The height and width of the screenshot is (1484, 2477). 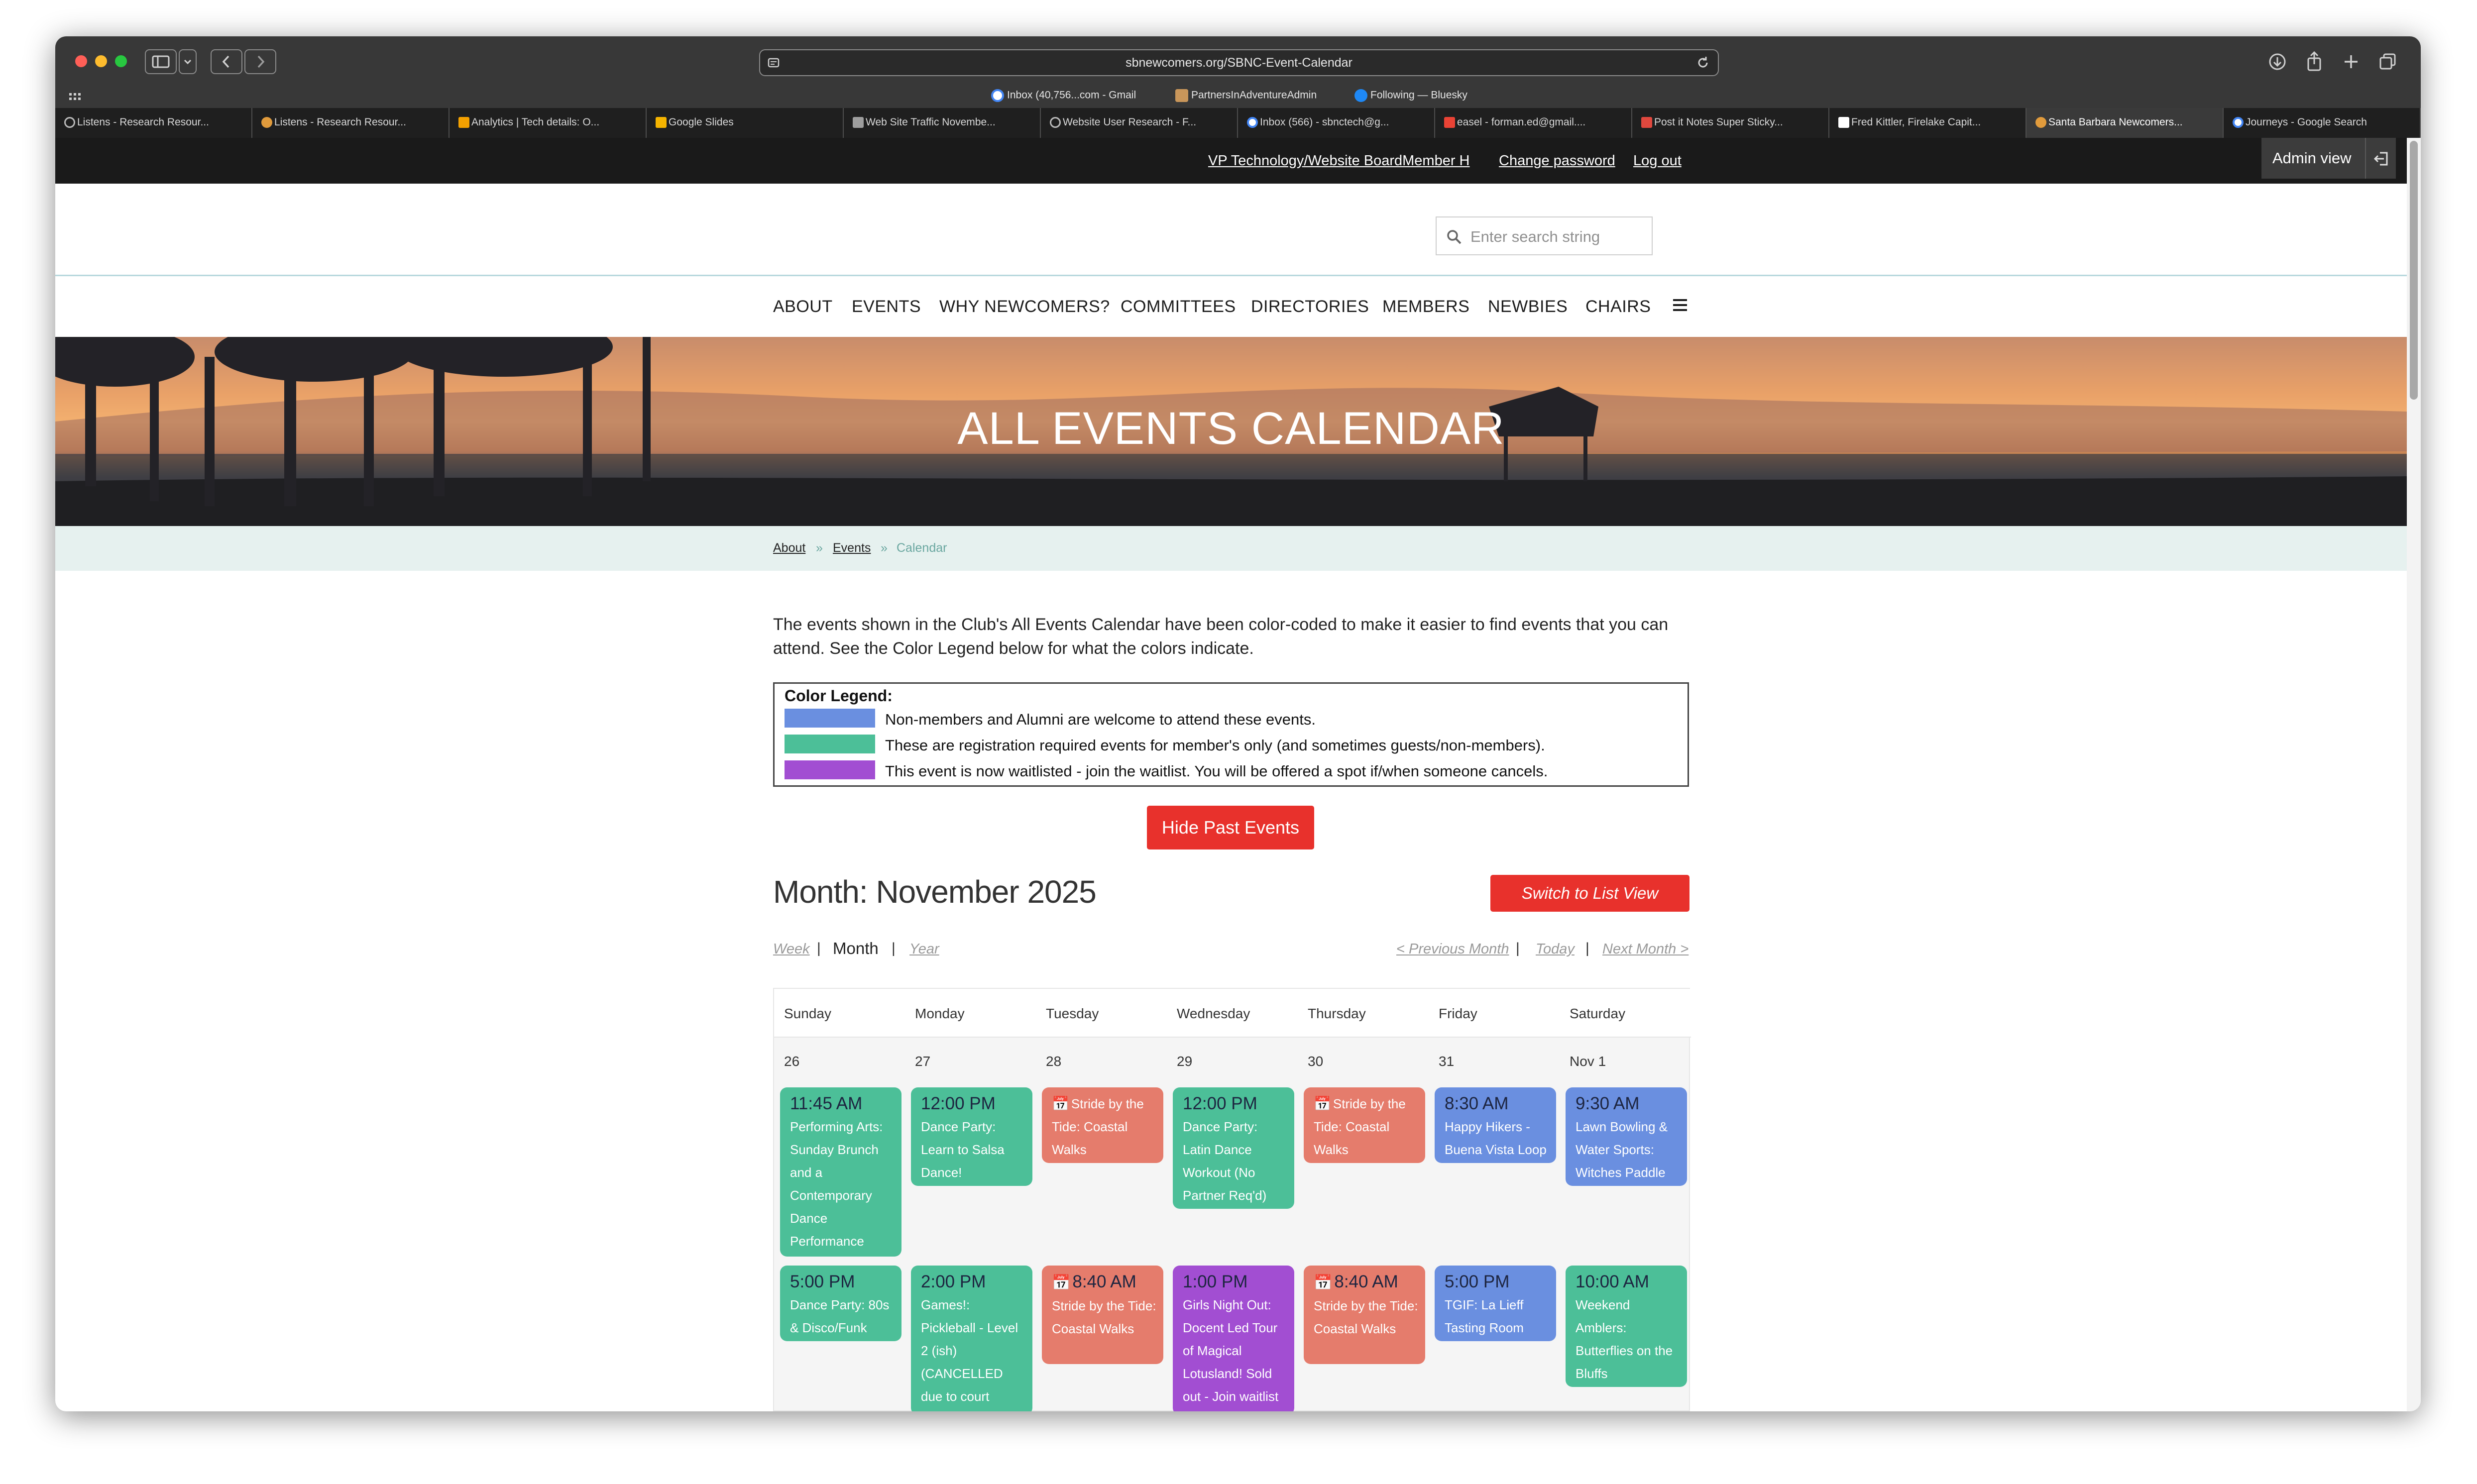 What do you see at coordinates (852, 548) in the screenshot?
I see `breadcrumb-events: Events` at bounding box center [852, 548].